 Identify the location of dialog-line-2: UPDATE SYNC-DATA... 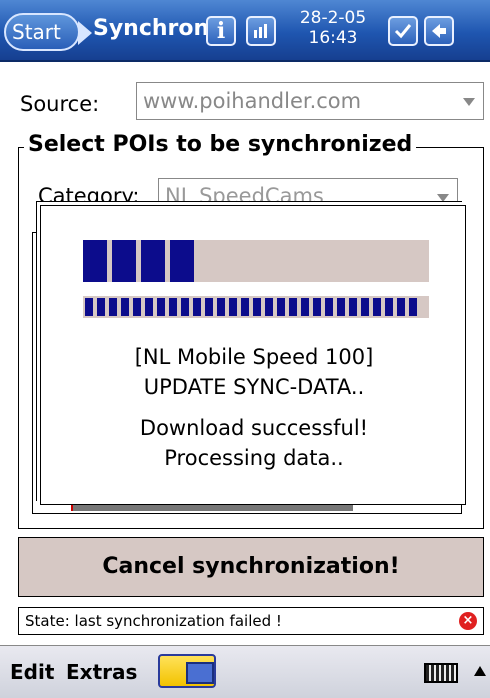
(254, 387).